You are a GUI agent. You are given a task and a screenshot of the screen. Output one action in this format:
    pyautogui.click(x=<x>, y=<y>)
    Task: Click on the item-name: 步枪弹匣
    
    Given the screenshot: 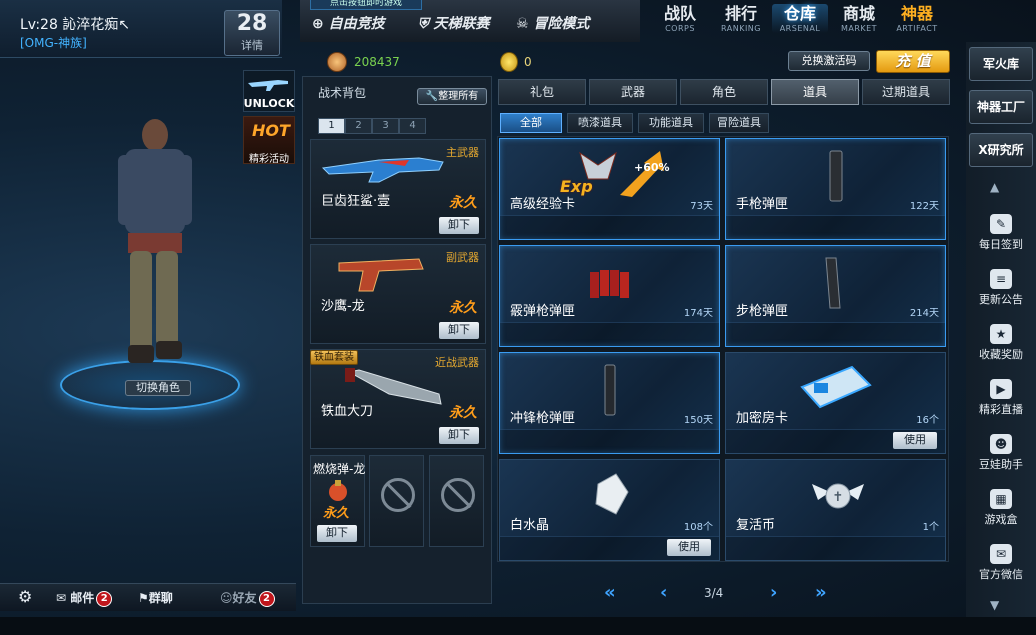 What is the action you would take?
    pyautogui.click(x=762, y=311)
    